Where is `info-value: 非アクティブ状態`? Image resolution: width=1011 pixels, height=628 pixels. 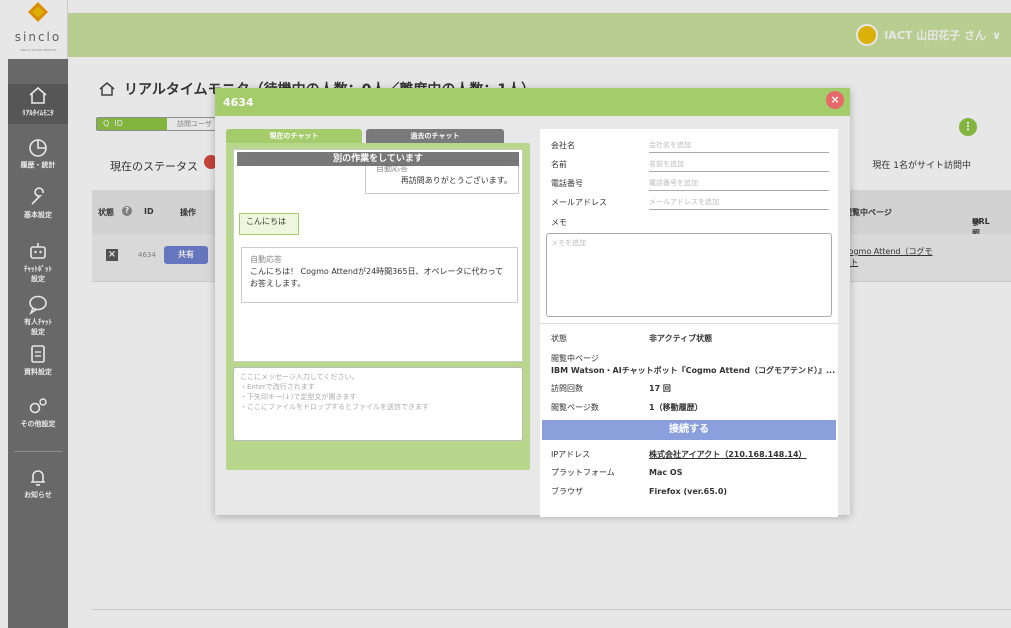 info-value: 非アクティブ状態 is located at coordinates (681, 338).